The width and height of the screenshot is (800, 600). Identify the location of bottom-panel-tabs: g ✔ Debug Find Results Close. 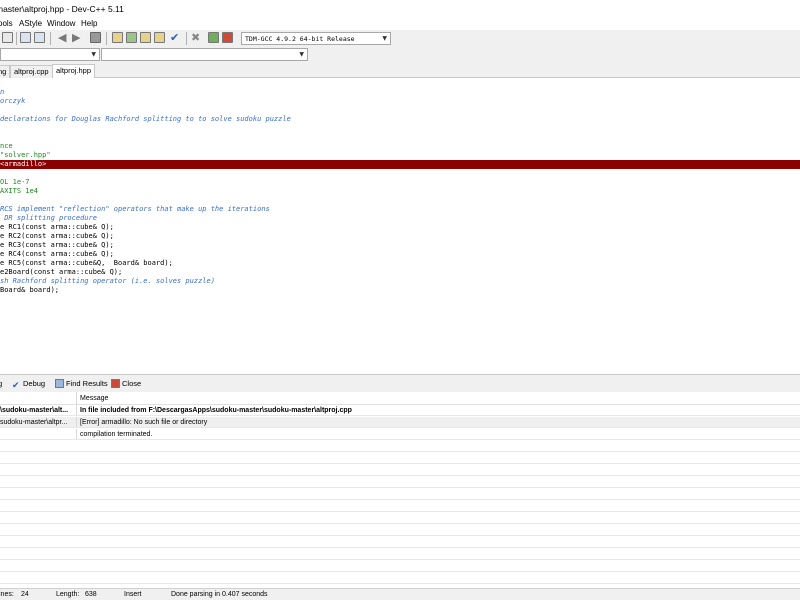
(400, 383).